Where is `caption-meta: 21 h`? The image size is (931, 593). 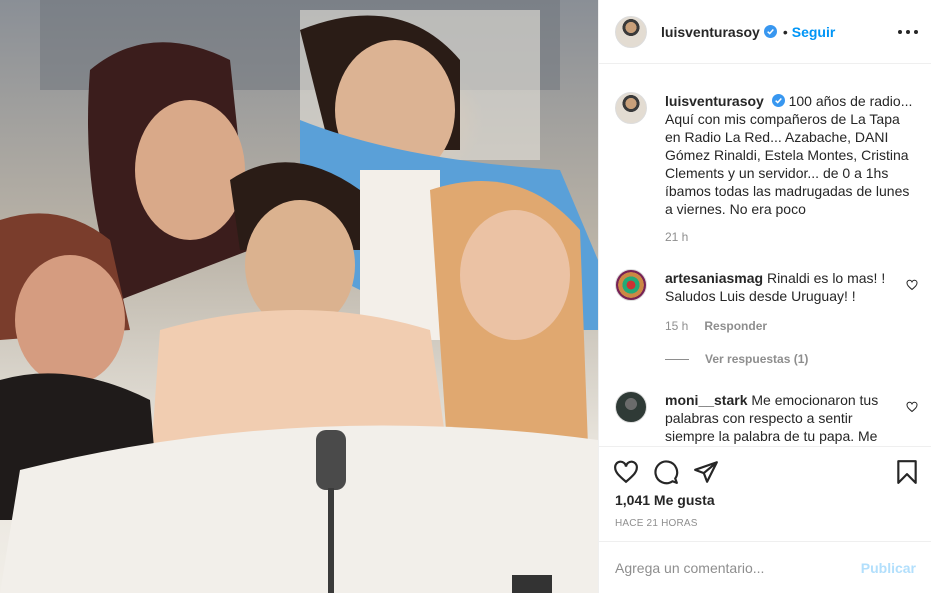 caption-meta: 21 h is located at coordinates (676, 237).